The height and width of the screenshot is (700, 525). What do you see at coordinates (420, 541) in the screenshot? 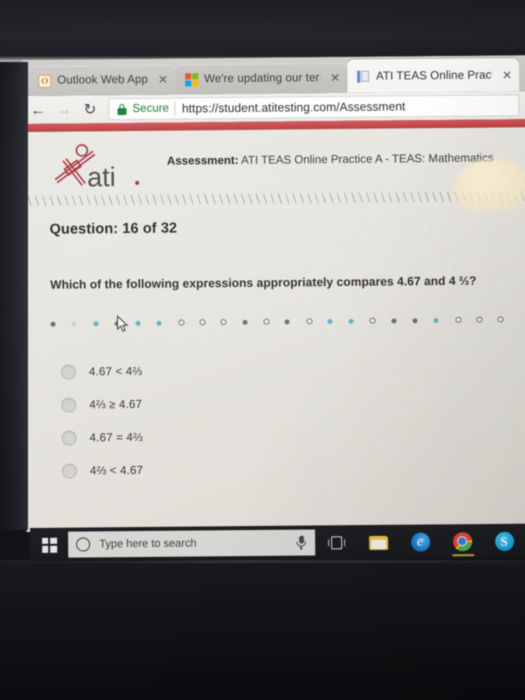
I see `edge-button: e` at bounding box center [420, 541].